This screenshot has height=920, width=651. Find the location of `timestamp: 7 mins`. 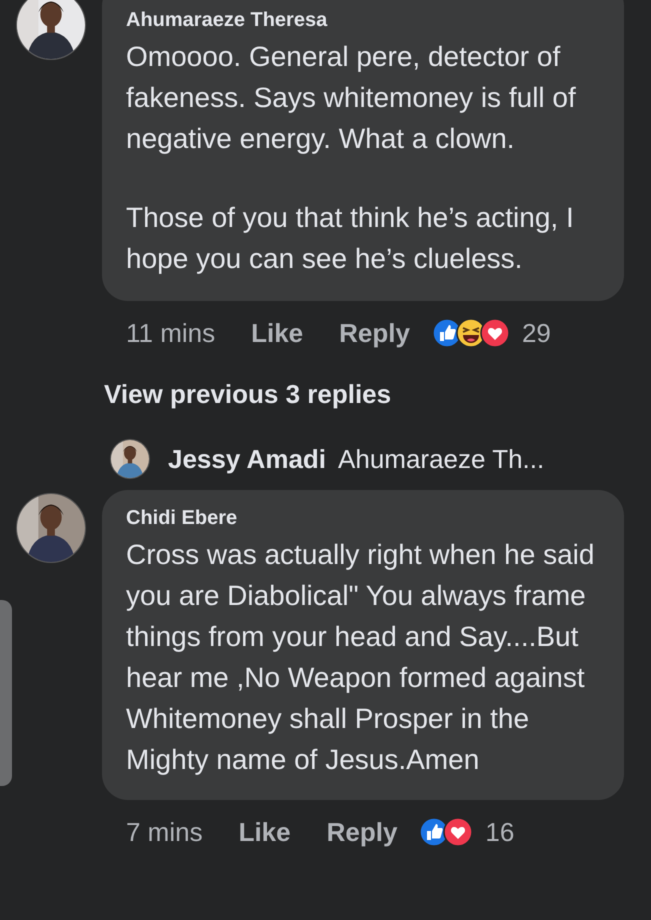

timestamp: 7 mins is located at coordinates (164, 832).